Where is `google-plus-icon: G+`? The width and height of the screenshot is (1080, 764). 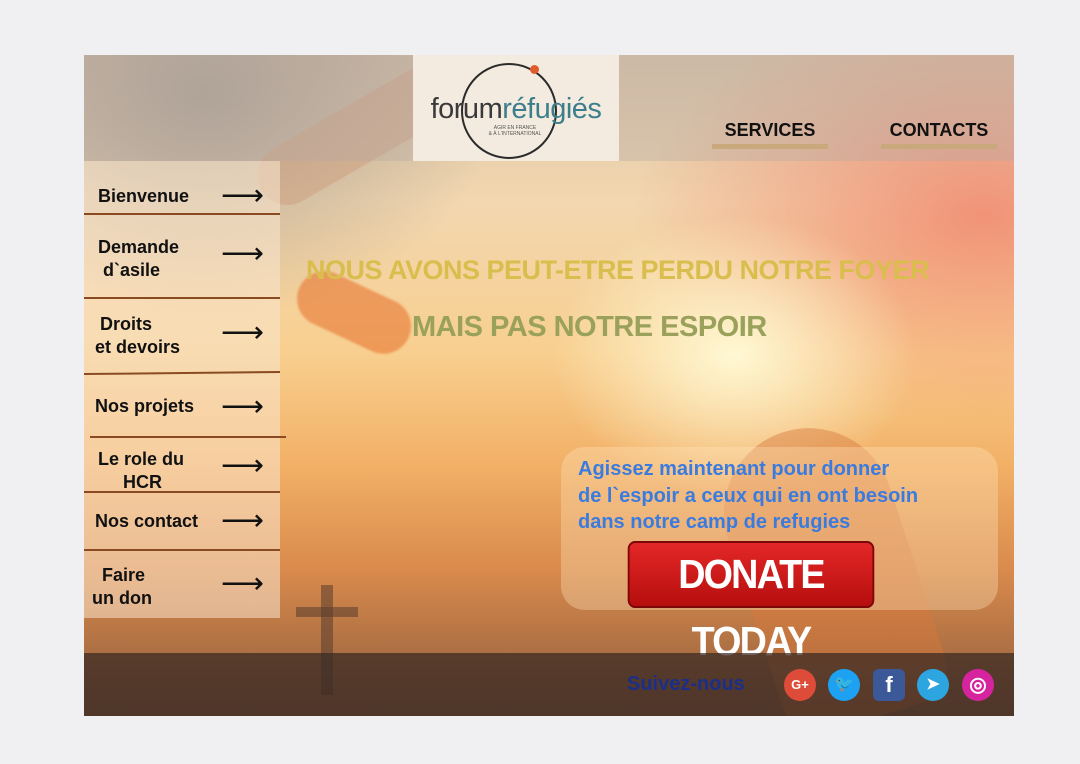
google-plus-icon: G+ is located at coordinates (800, 685).